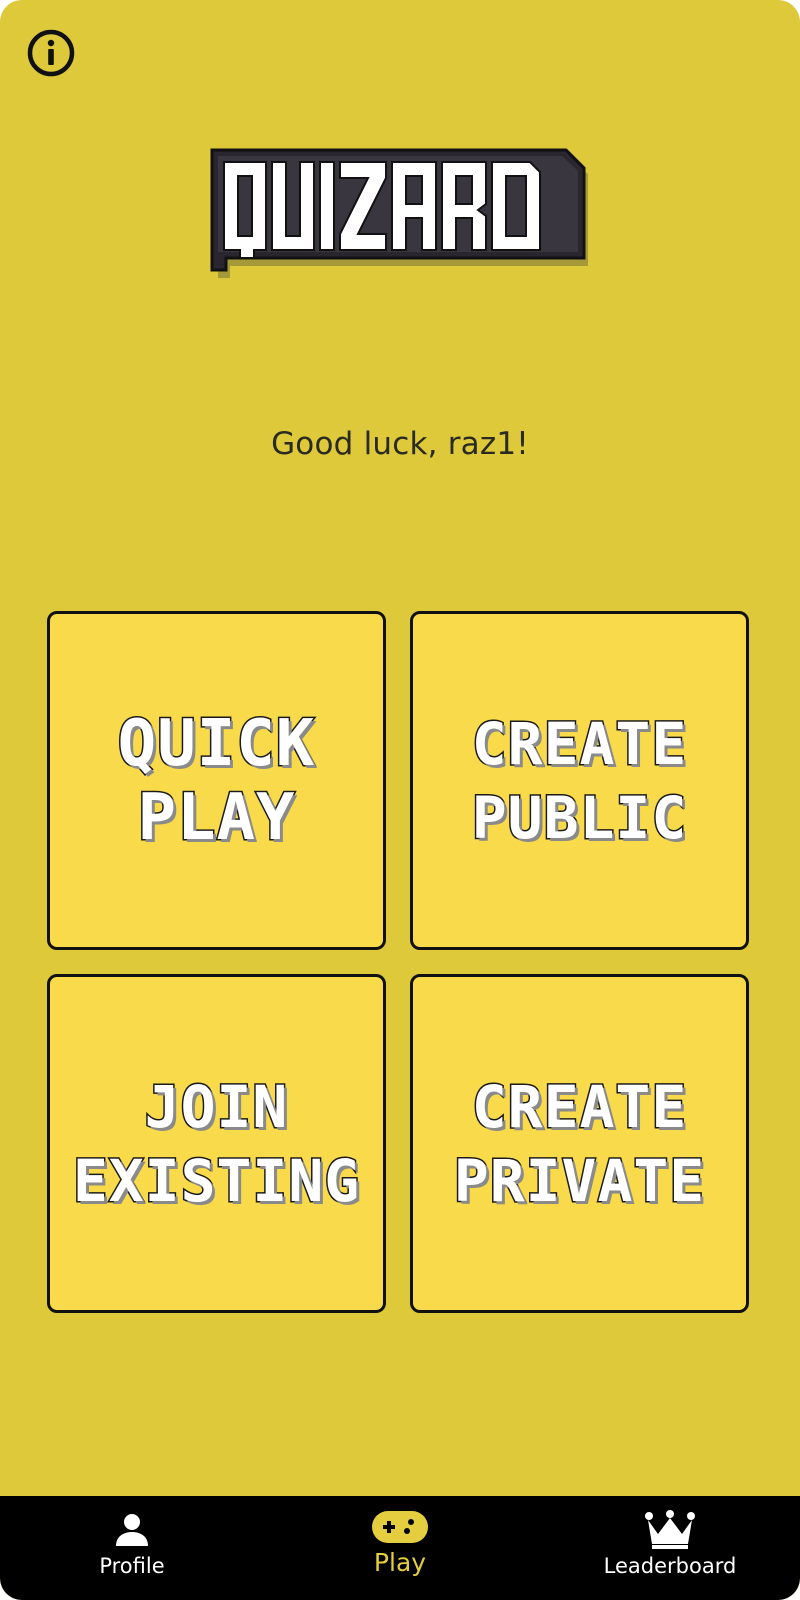  Describe the element at coordinates (216, 1180) in the screenshot. I see `join-existing-label-line2: EXISTING` at that location.